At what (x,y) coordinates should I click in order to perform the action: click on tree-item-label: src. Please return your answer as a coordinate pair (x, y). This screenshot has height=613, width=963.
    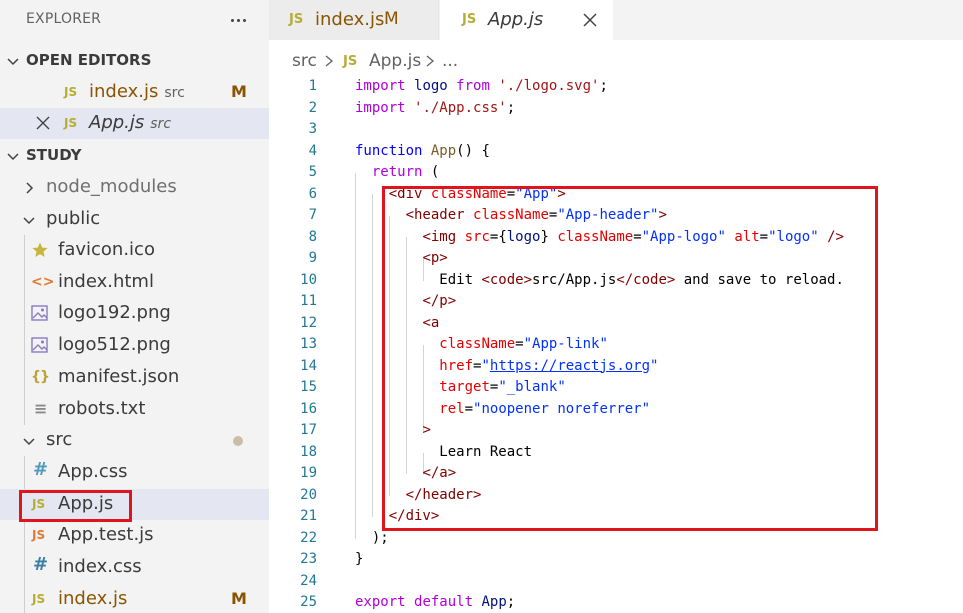
    Looking at the image, I should click on (59, 439).